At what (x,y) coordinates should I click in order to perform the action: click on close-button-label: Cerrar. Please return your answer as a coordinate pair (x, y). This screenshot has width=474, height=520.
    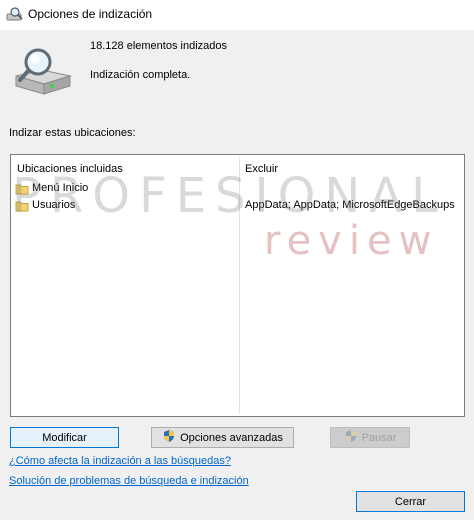
    Looking at the image, I should click on (410, 501).